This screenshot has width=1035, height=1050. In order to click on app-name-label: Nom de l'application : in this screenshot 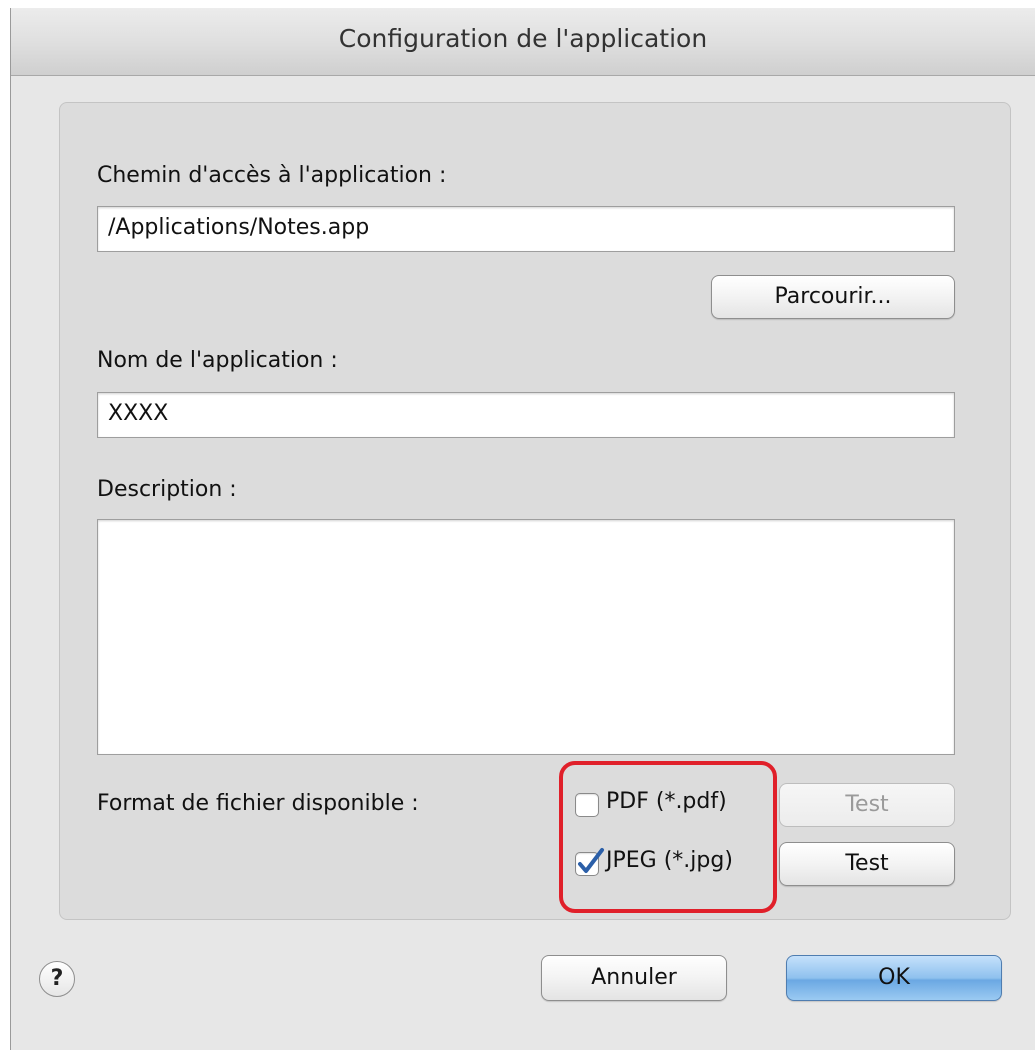, I will do `click(217, 360)`.